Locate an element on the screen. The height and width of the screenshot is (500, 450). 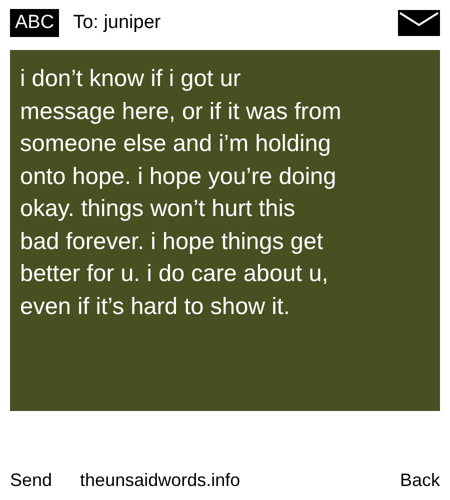
back-button: Back is located at coordinates (420, 480).